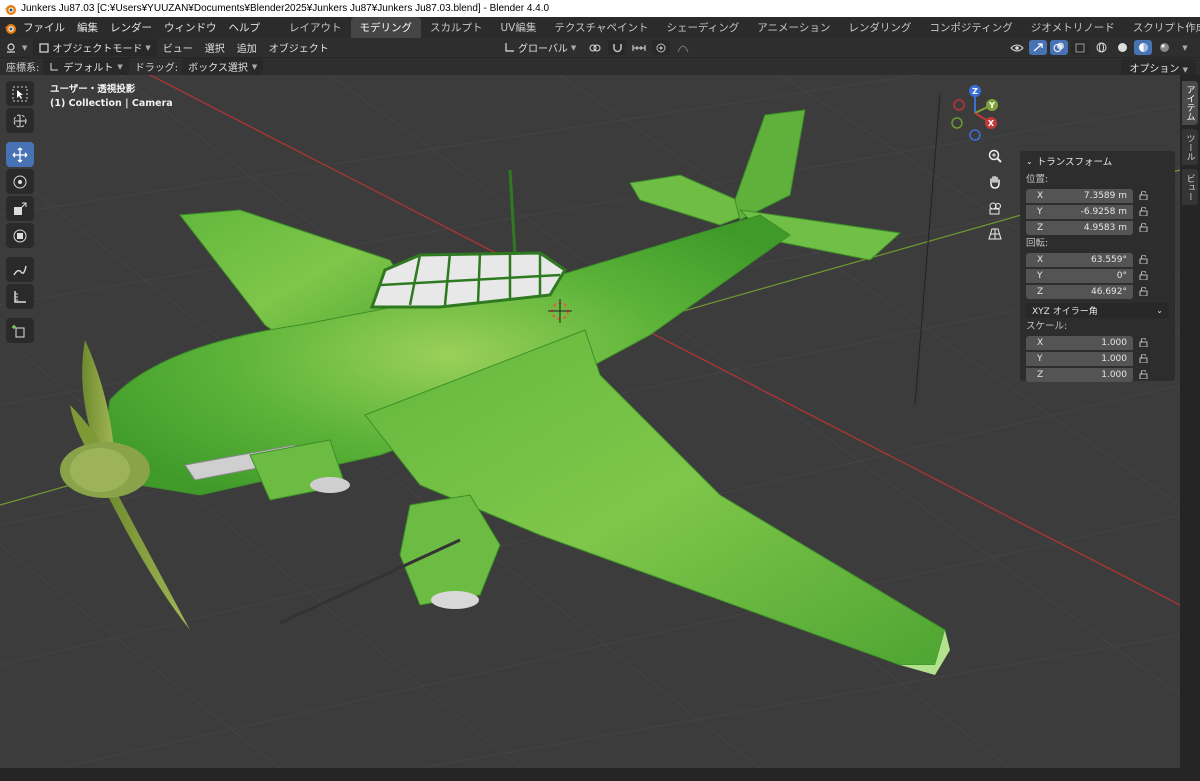  I want to click on tab-layout: レイアウト, so click(315, 27).